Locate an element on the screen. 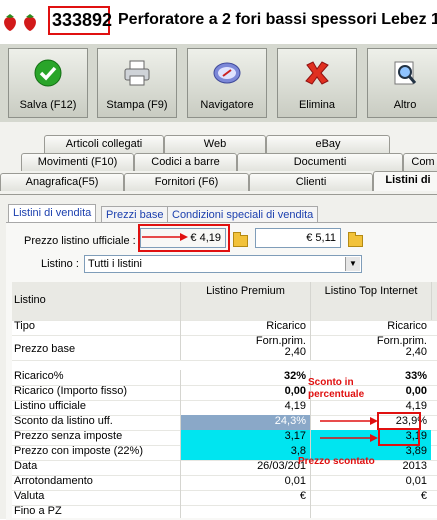 Image resolution: width=437 pixels, height=520 pixels. listino-label: Listino : is located at coordinates (60, 264).